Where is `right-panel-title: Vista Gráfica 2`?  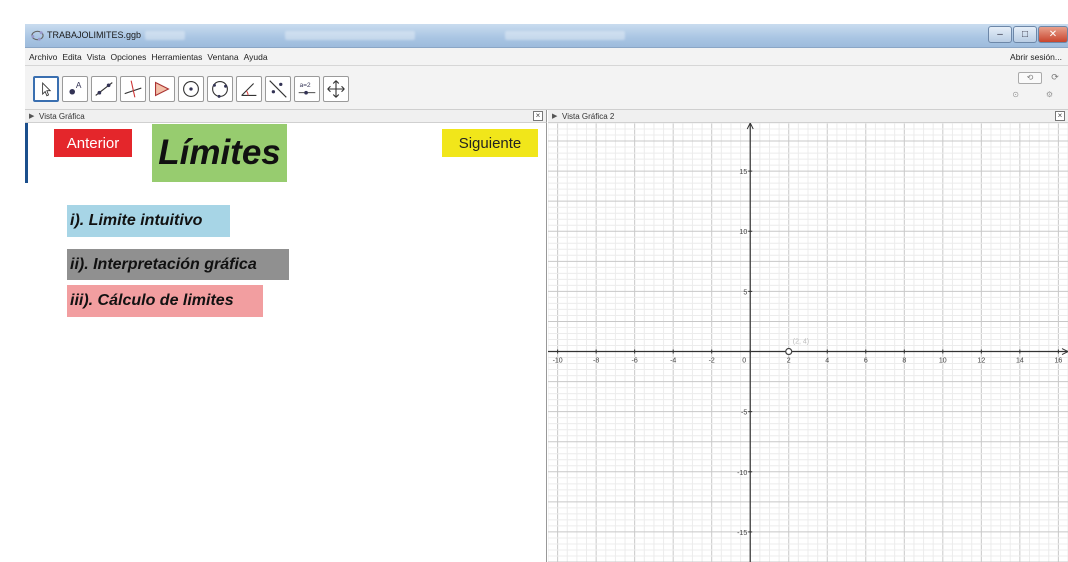
right-panel-title: Vista Gráfica 2 is located at coordinates (588, 116).